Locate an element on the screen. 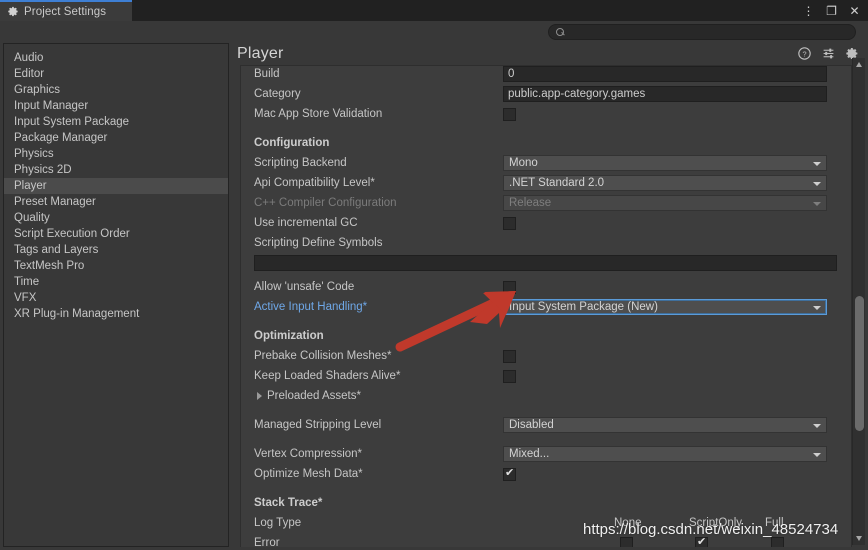  window-controls: ⋮ ❐ ✕ is located at coordinates (834, 10).